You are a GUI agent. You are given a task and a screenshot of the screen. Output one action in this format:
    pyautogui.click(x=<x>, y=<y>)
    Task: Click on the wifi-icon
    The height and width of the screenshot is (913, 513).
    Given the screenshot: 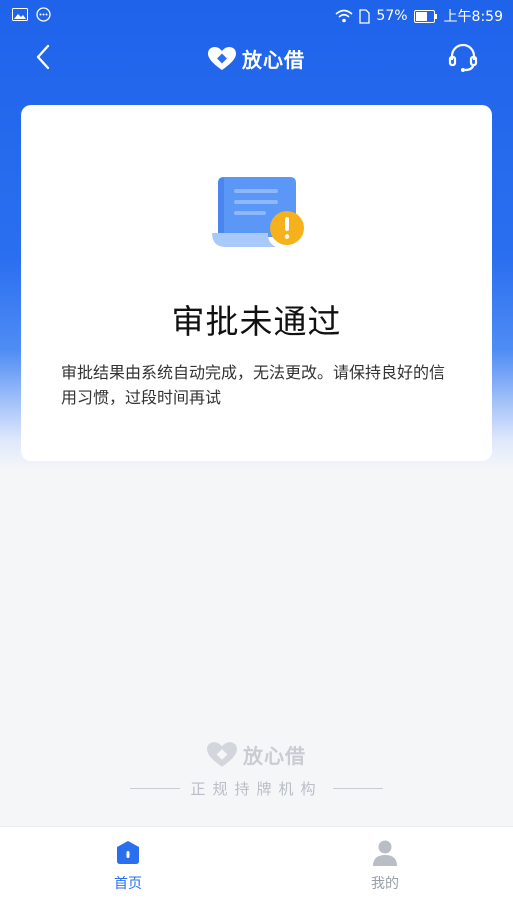 What is the action you would take?
    pyautogui.click(x=344, y=16)
    